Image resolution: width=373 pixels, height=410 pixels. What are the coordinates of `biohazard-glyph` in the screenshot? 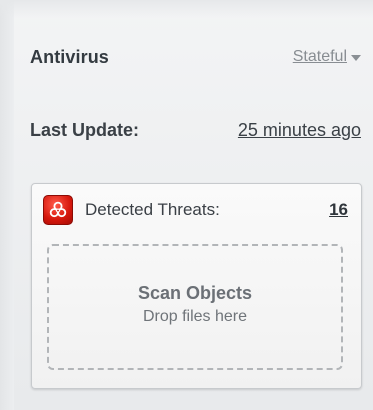 It's located at (58, 209).